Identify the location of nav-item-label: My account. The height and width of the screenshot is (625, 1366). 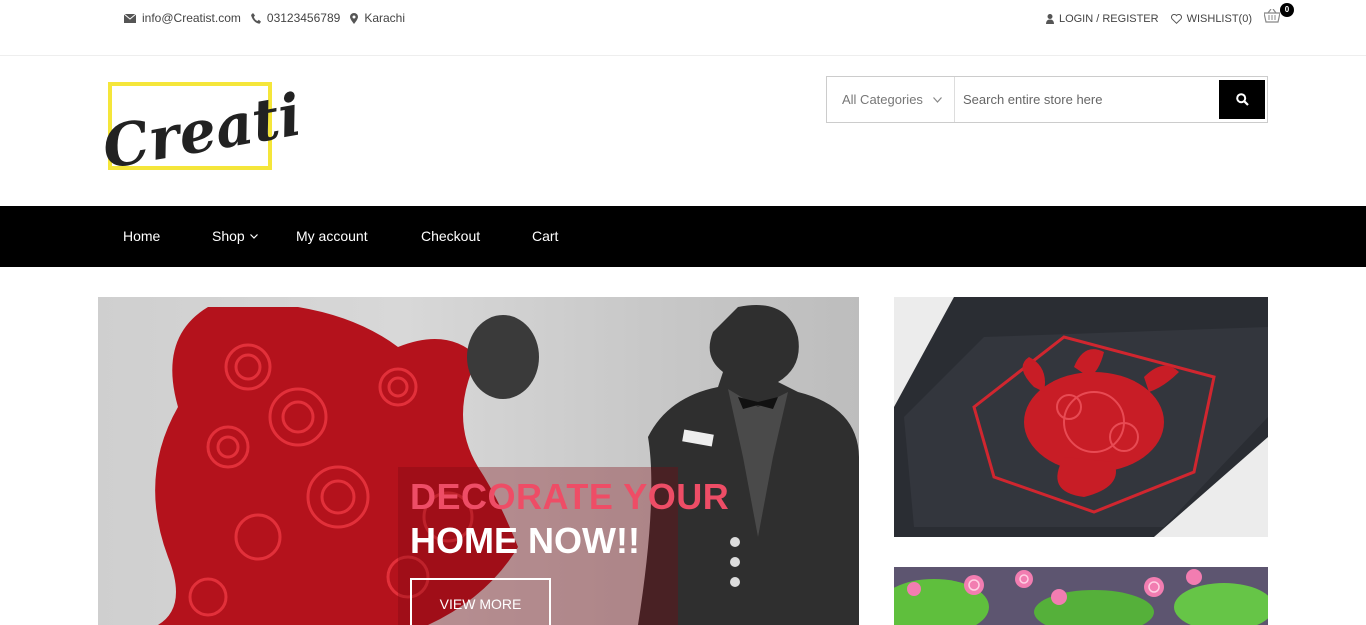
(332, 236).